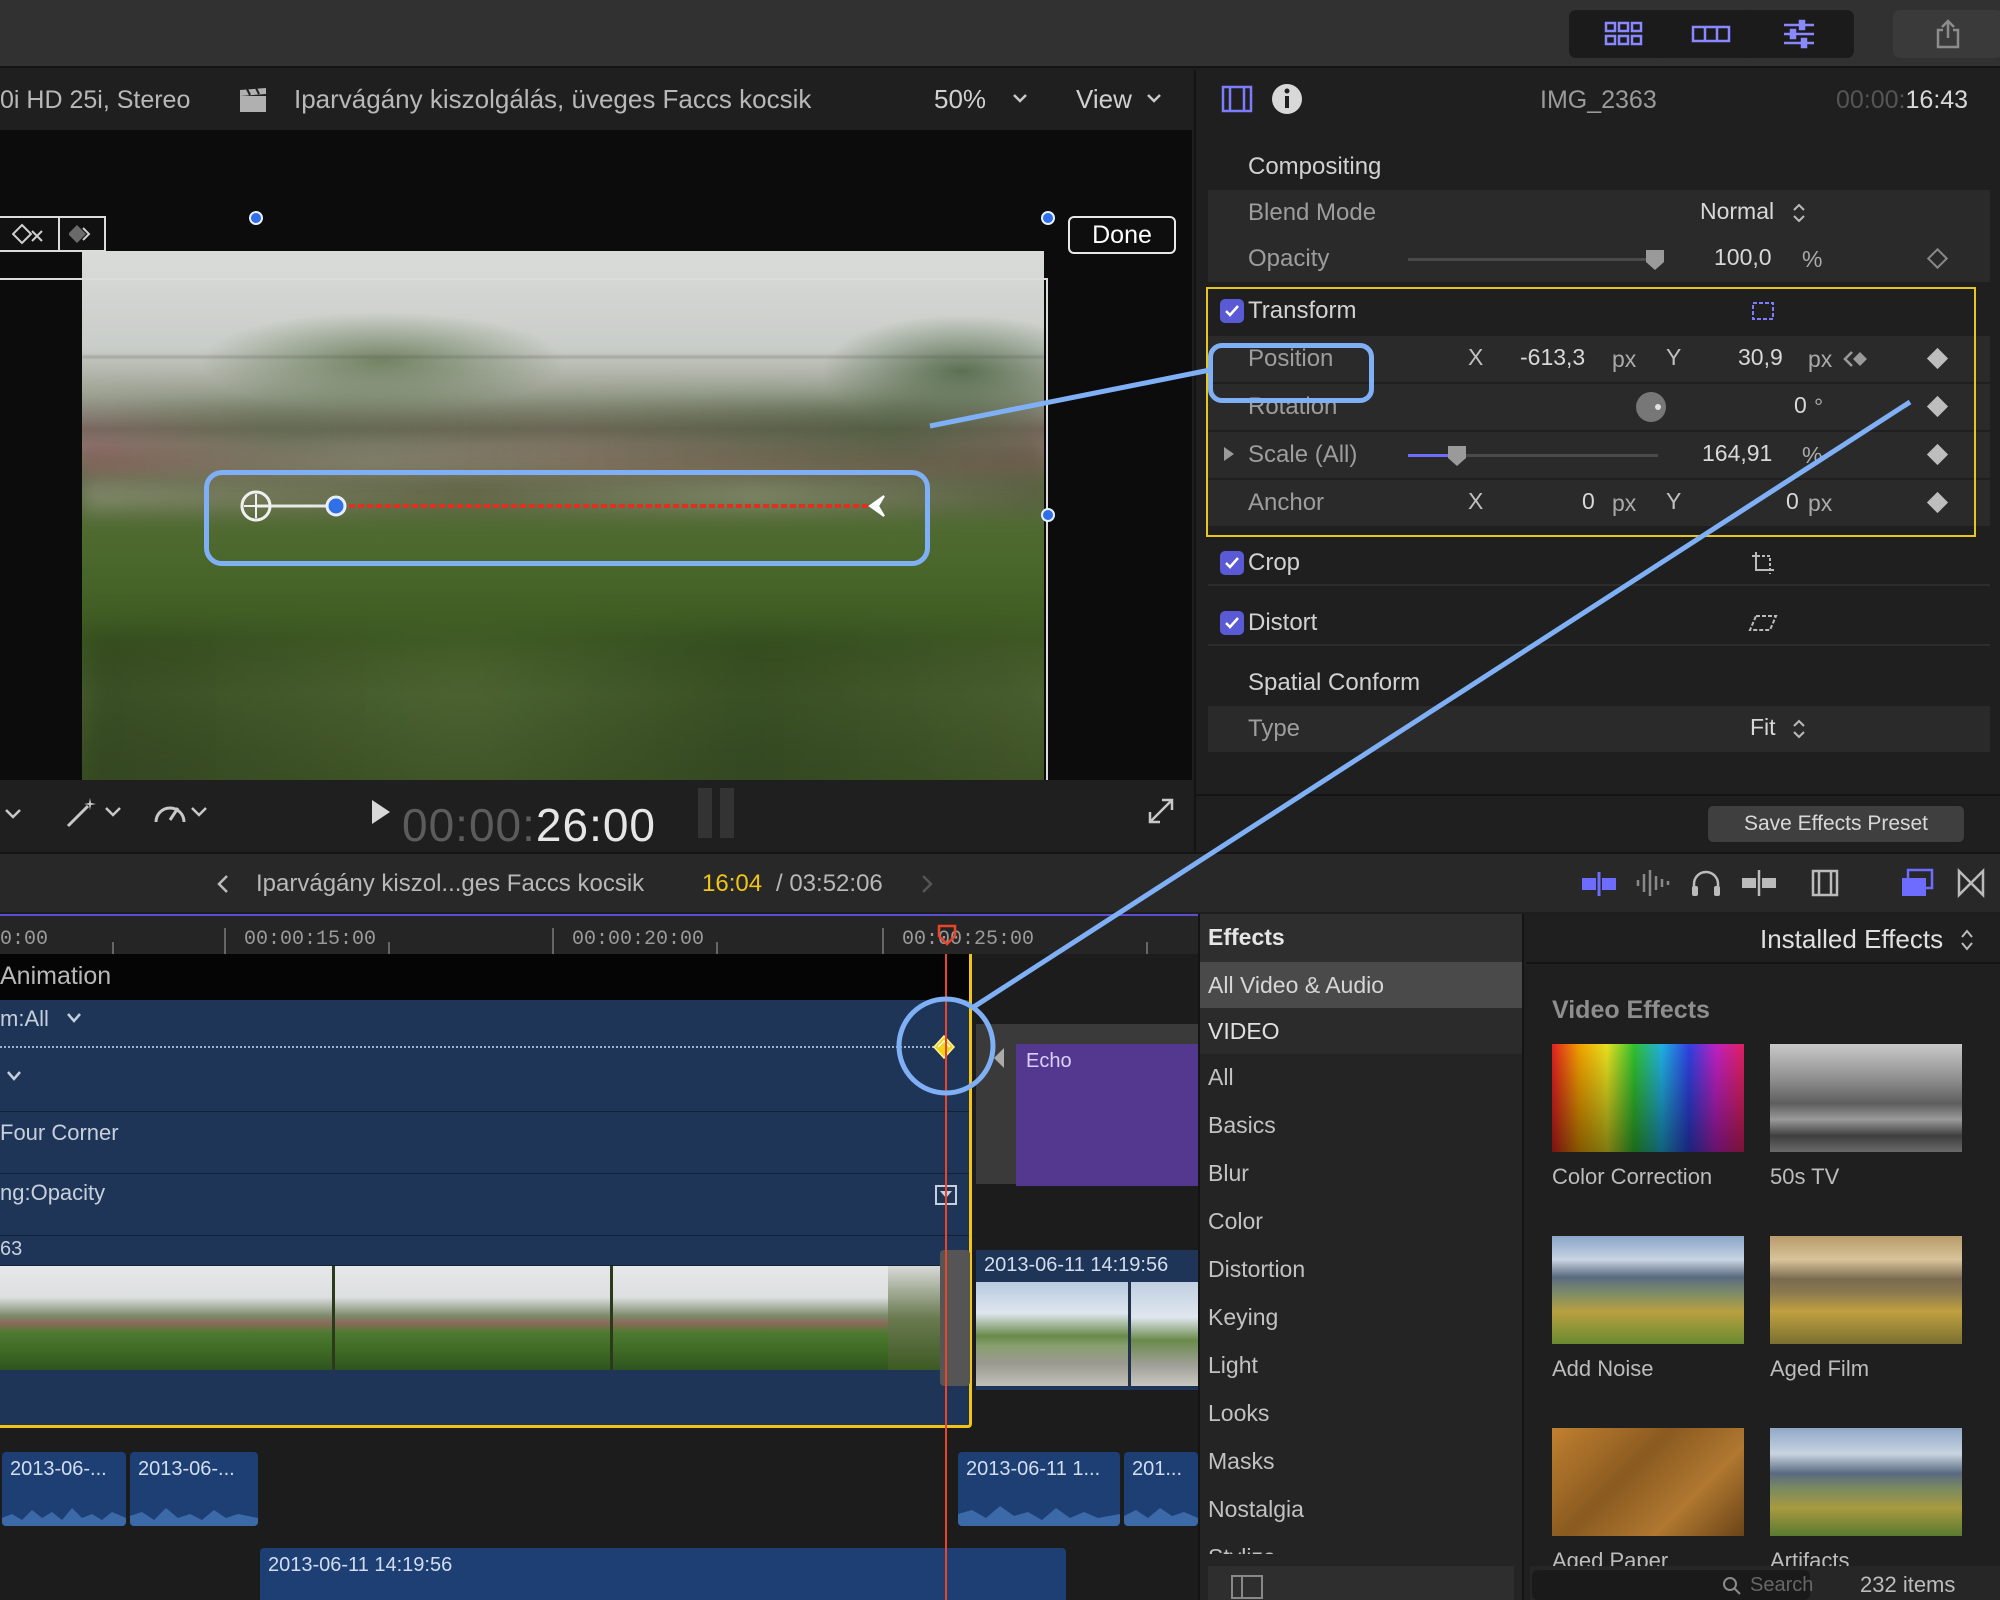 Image resolution: width=2000 pixels, height=1600 pixels. Describe the element at coordinates (1610, 1557) in the screenshot. I see `effect-name: Aged Paper` at that location.